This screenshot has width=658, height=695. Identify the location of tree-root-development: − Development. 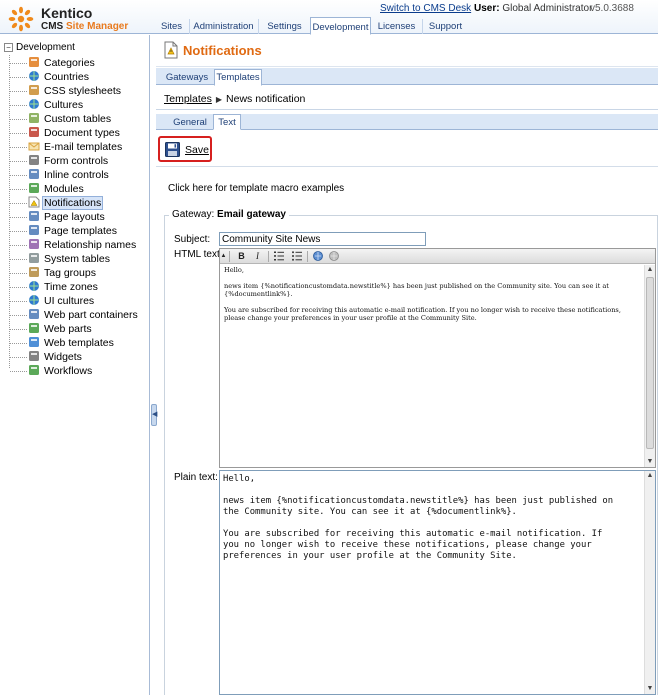
(39, 47).